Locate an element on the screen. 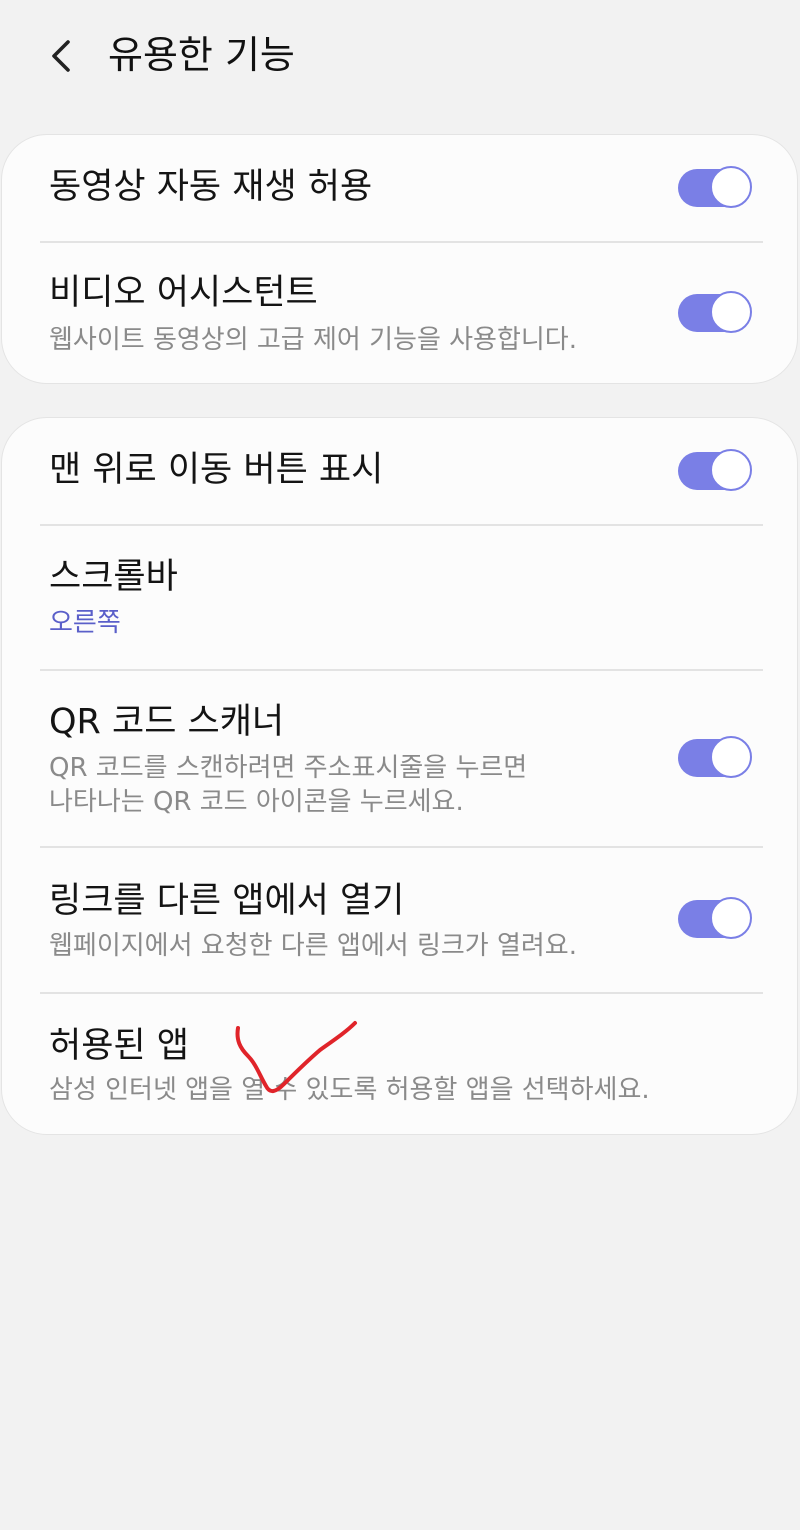 This screenshot has height=1530, width=800. setting-title: 비디오 어시스턴트 is located at coordinates (183, 293).